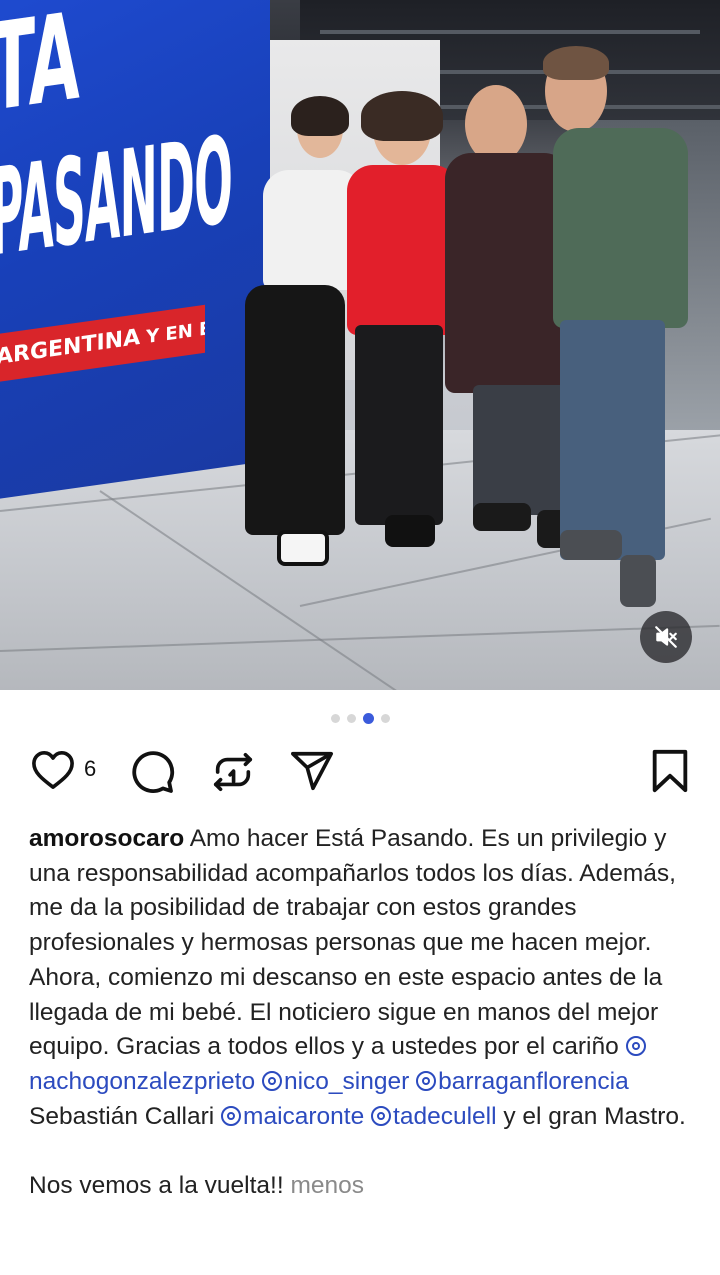 The height and width of the screenshot is (1275, 720). I want to click on mention-link: barraganflorencia, so click(522, 1081).